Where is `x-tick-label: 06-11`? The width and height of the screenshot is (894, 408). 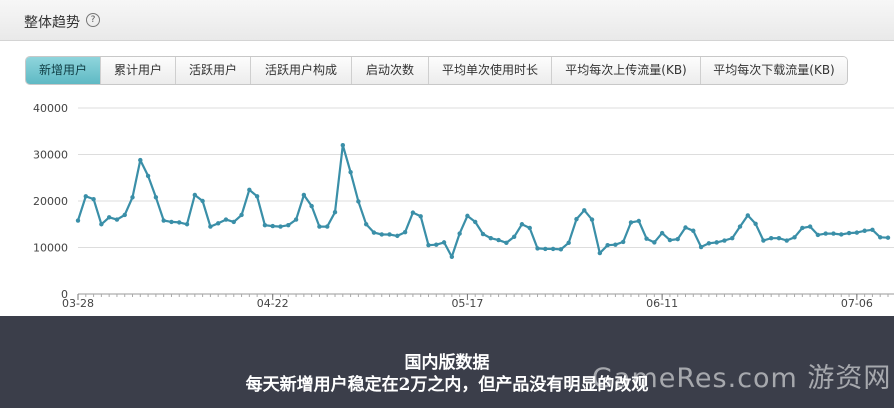
x-tick-label: 06-11 is located at coordinates (662, 303).